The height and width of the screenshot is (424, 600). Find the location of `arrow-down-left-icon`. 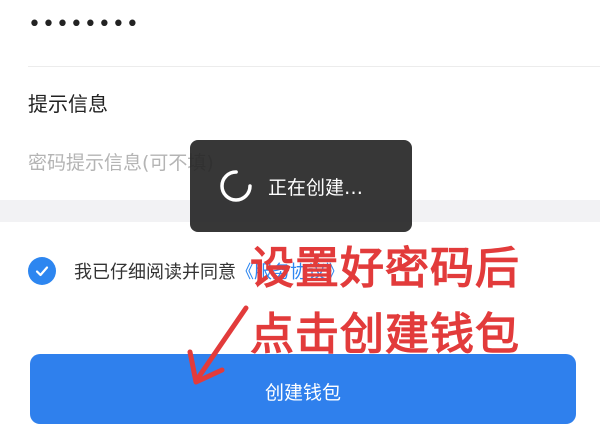

arrow-down-left-icon is located at coordinates (218, 345).